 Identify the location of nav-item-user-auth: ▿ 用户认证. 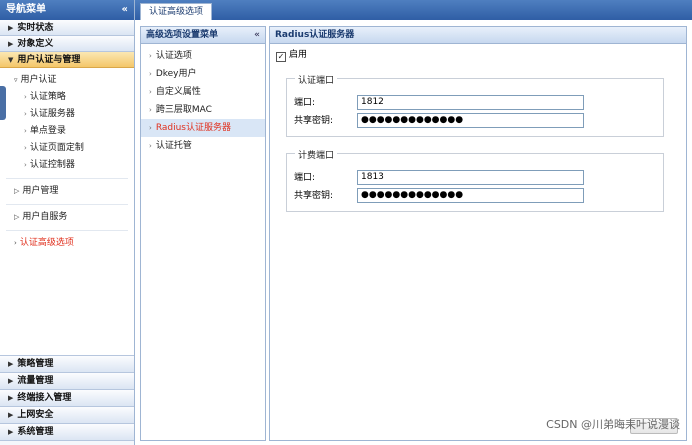
(67, 80).